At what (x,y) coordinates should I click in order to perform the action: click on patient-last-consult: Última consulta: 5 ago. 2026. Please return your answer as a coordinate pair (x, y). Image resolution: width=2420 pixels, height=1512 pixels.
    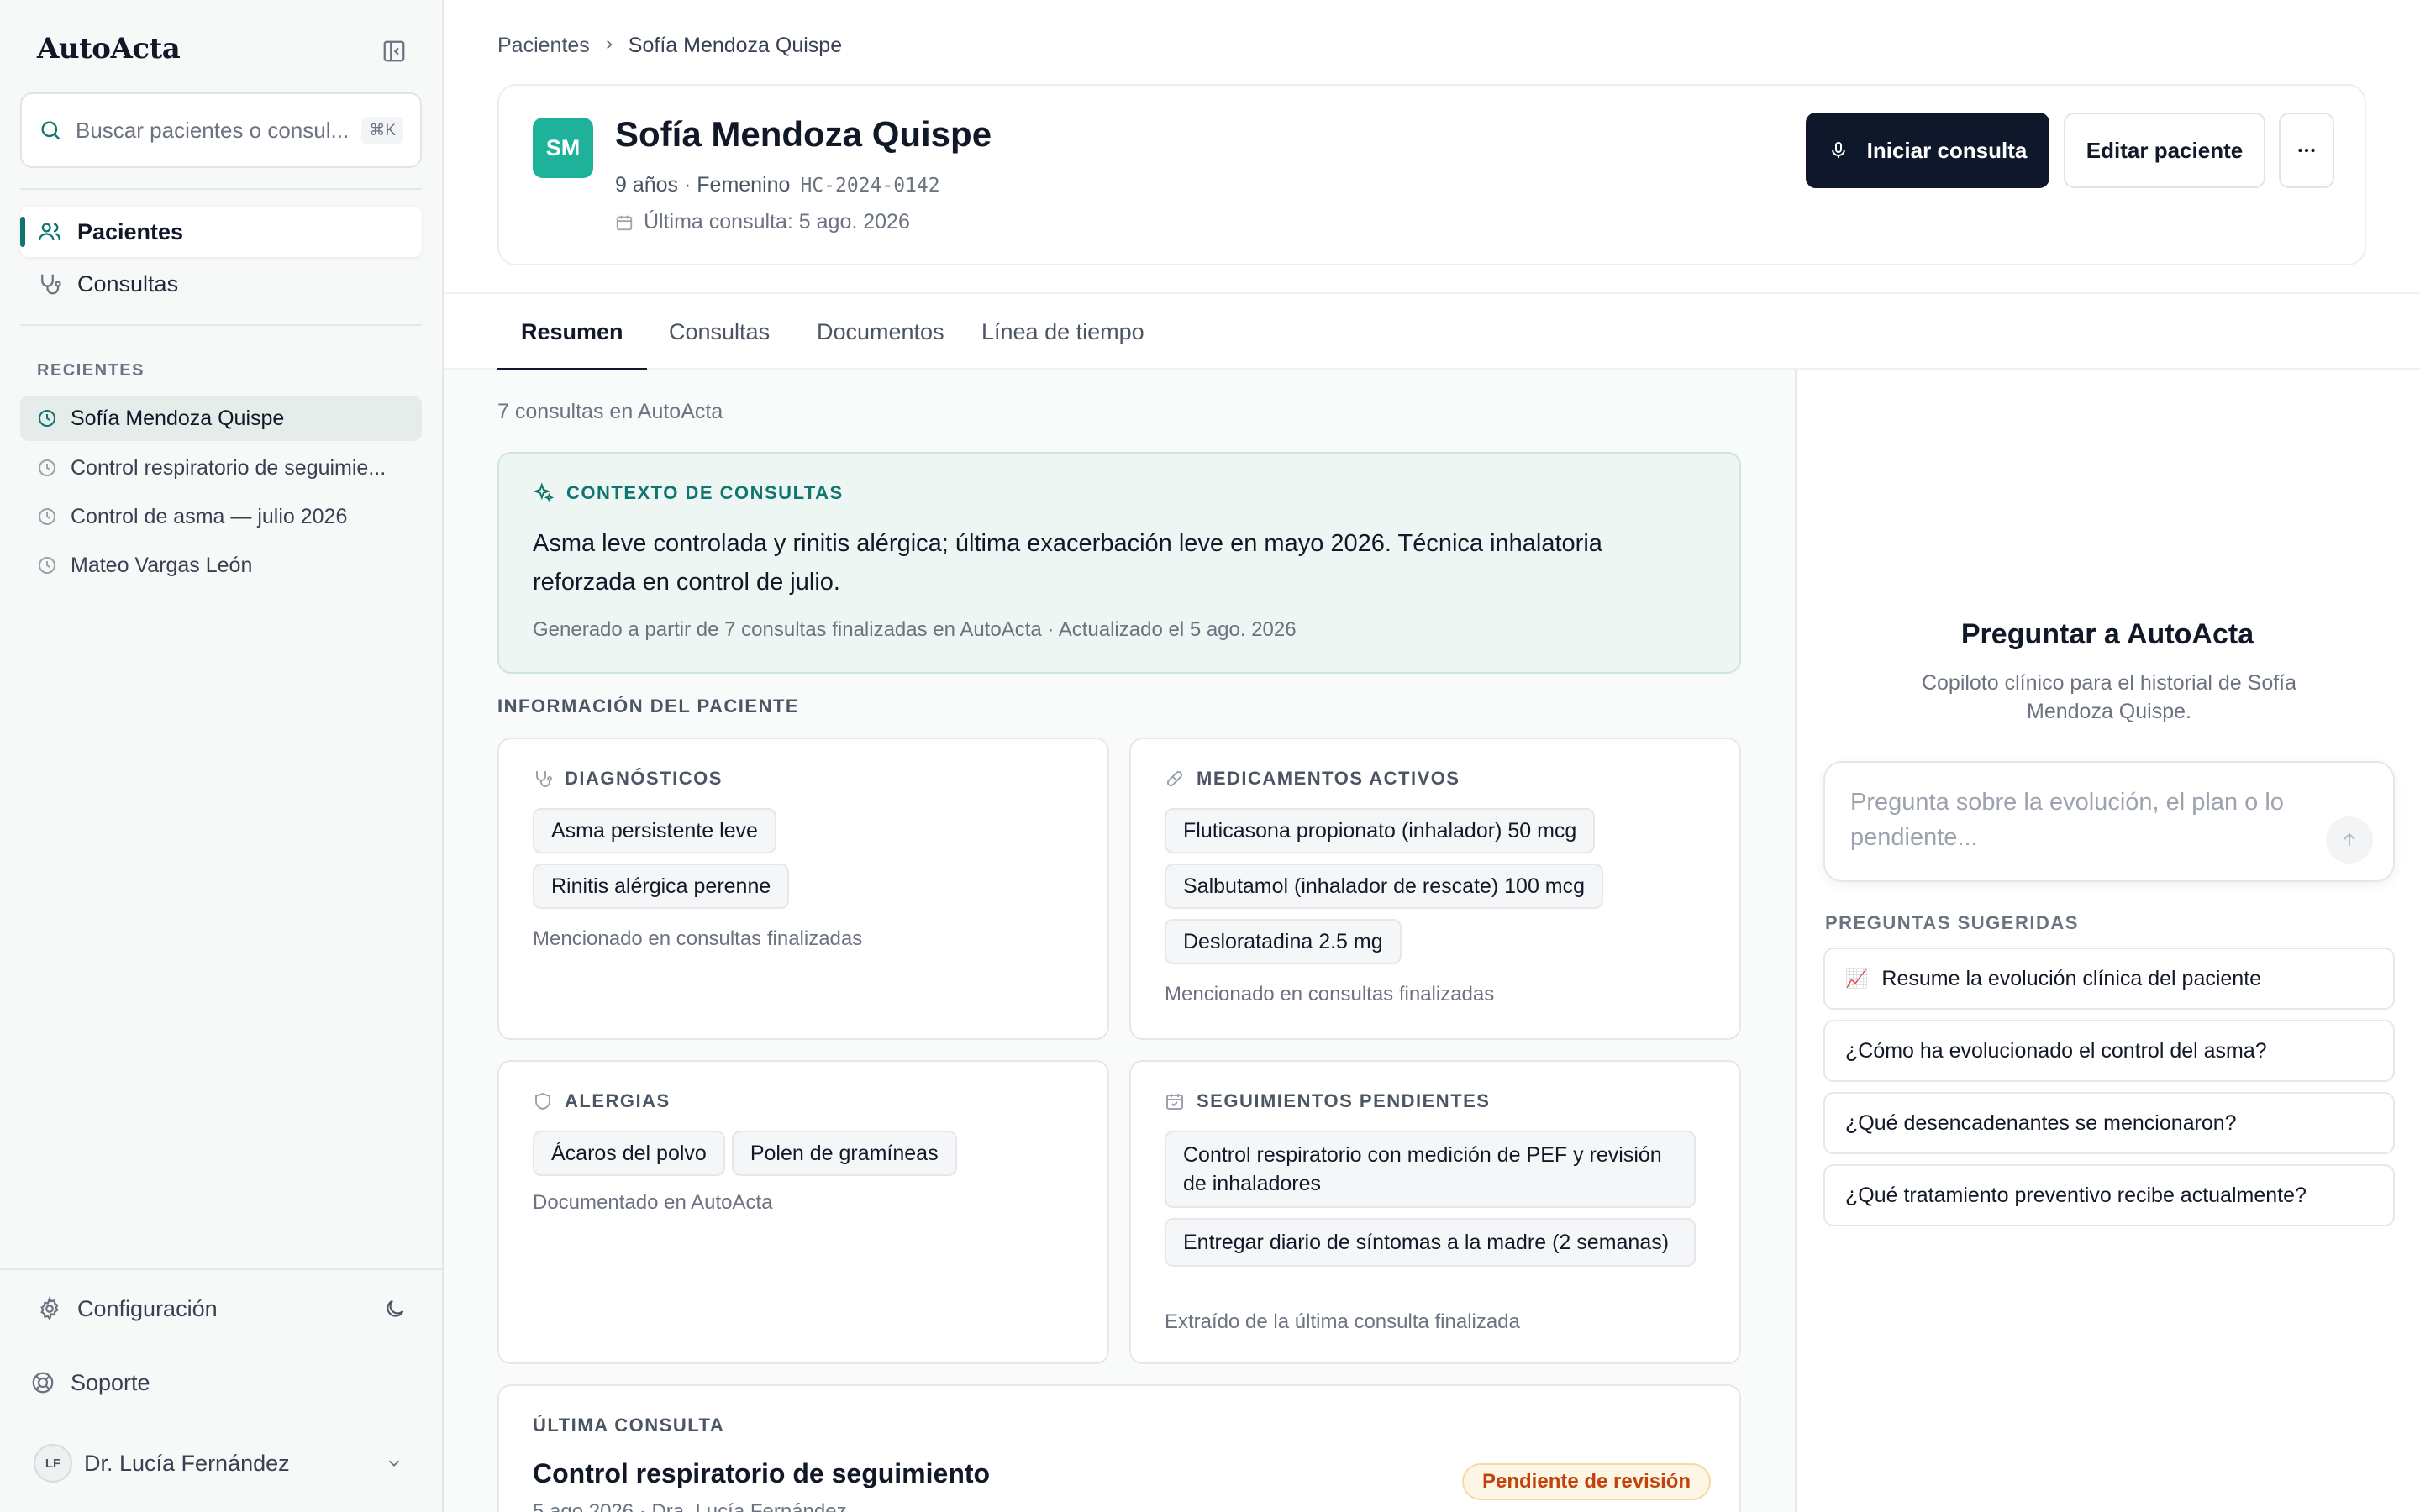
    Looking at the image, I should click on (763, 222).